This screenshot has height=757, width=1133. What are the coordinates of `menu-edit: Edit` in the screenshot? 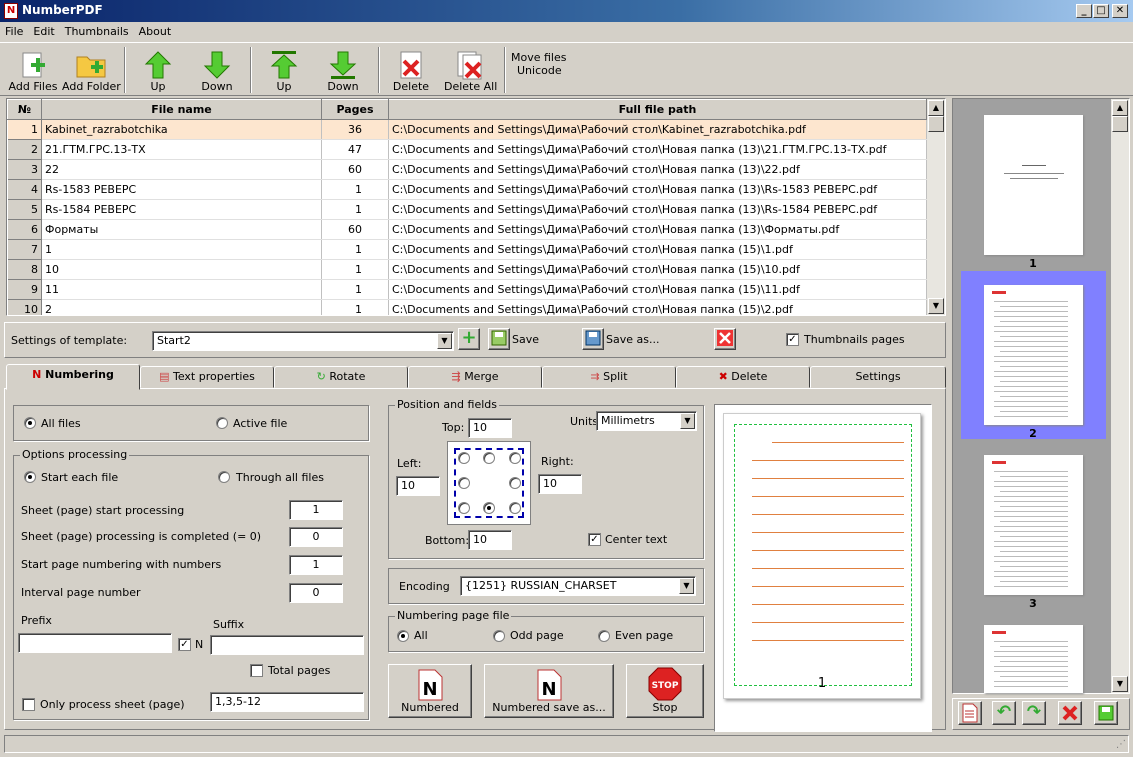 It's located at (43, 30).